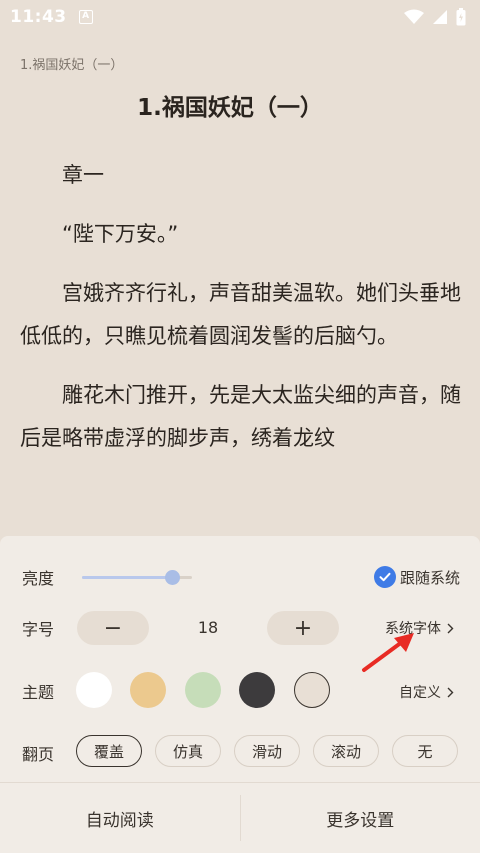  Describe the element at coordinates (148, 690) in the screenshot. I see `theme-swatch-yellow` at that location.